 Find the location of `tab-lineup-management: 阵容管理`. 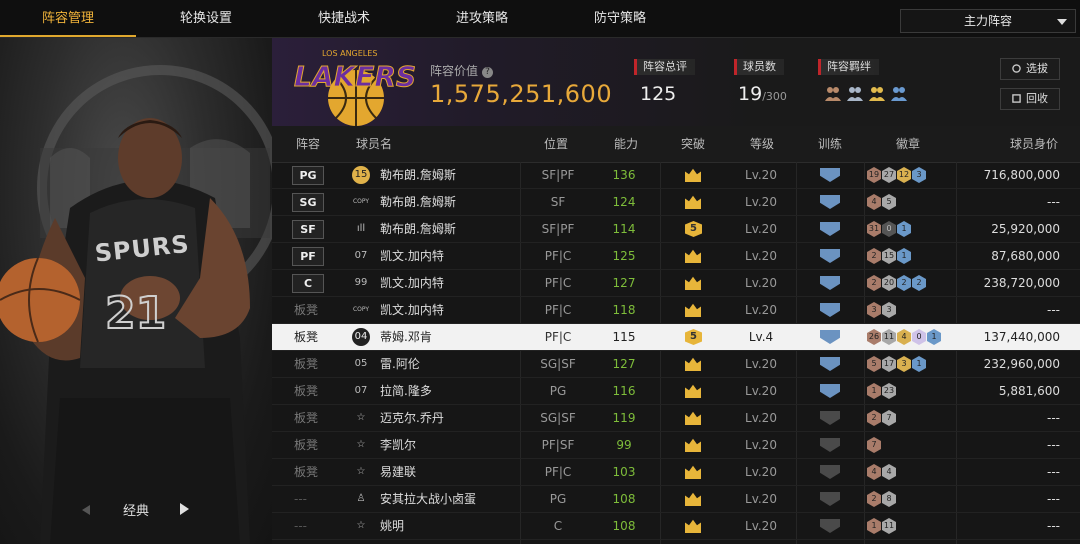

tab-lineup-management: 阵容管理 is located at coordinates (68, 18).